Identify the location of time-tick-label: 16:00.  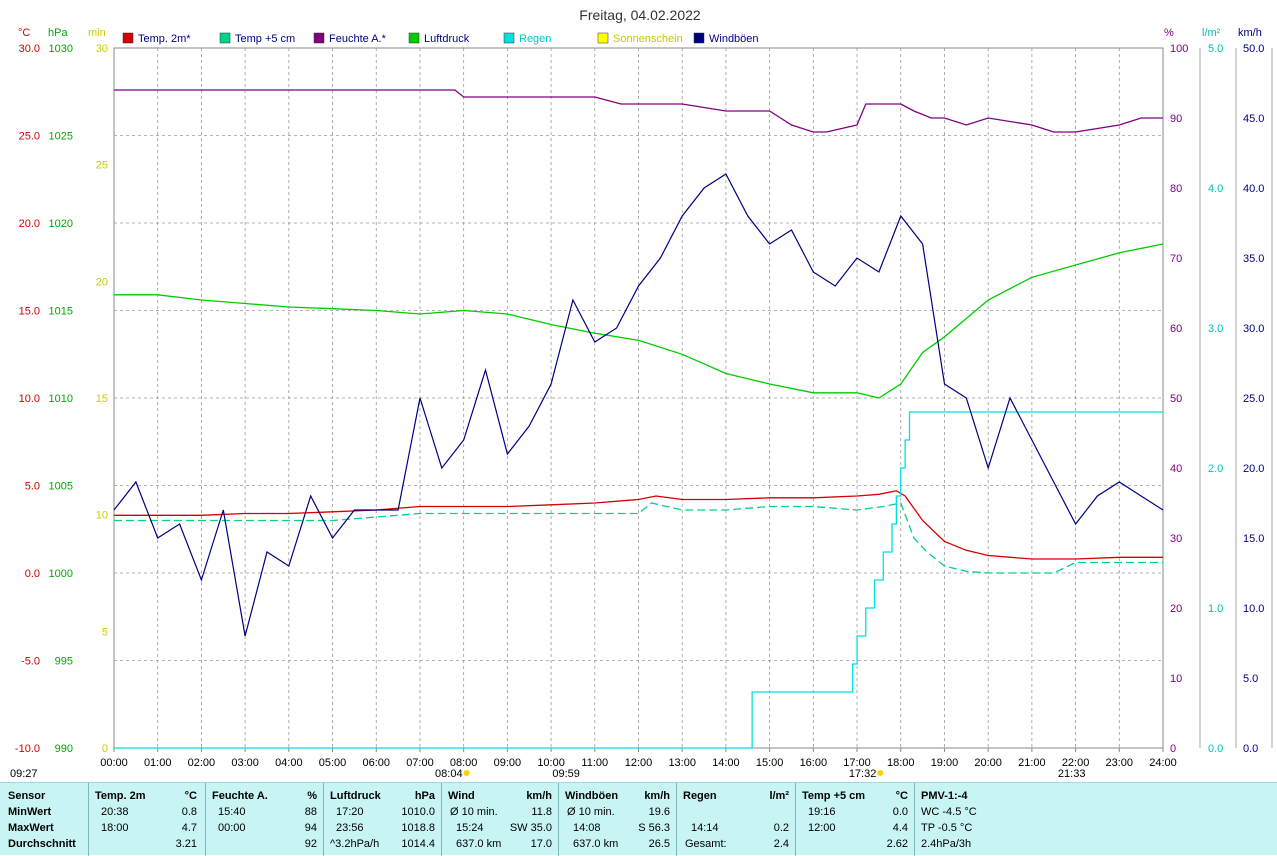
(814, 763).